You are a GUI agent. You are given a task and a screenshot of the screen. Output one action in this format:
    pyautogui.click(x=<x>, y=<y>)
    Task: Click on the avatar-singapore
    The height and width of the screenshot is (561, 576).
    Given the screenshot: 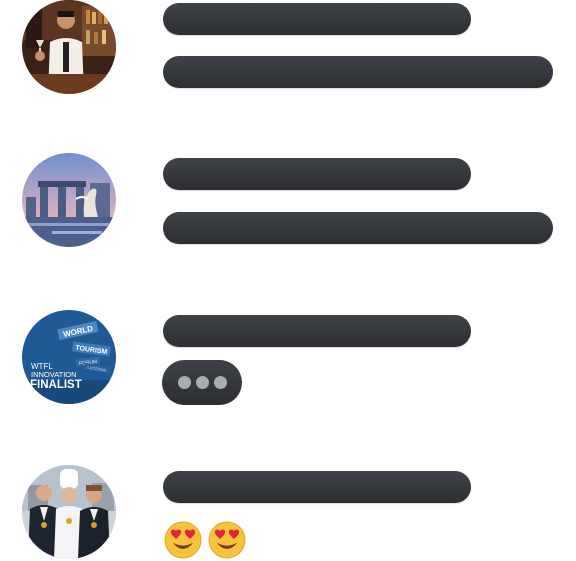 What is the action you would take?
    pyautogui.click(x=69, y=200)
    